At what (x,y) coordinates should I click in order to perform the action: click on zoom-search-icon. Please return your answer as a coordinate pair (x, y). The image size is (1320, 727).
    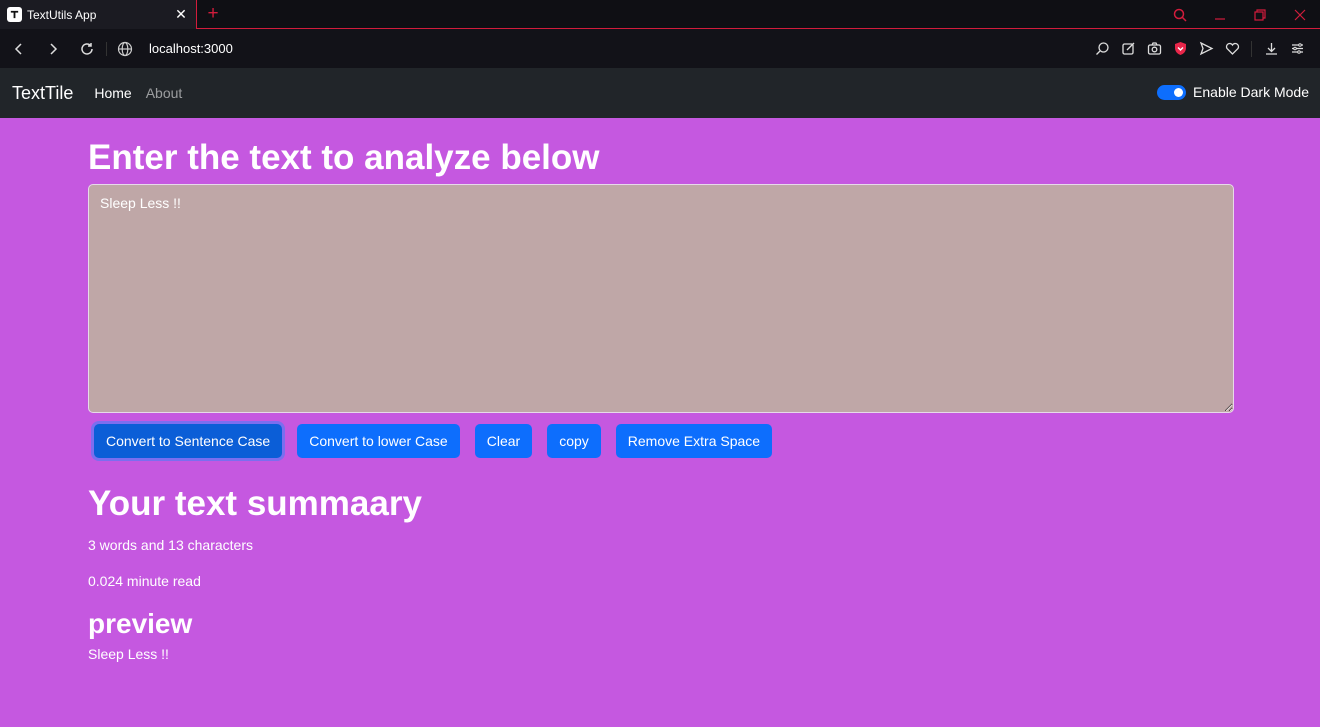
    Looking at the image, I should click on (1102, 49).